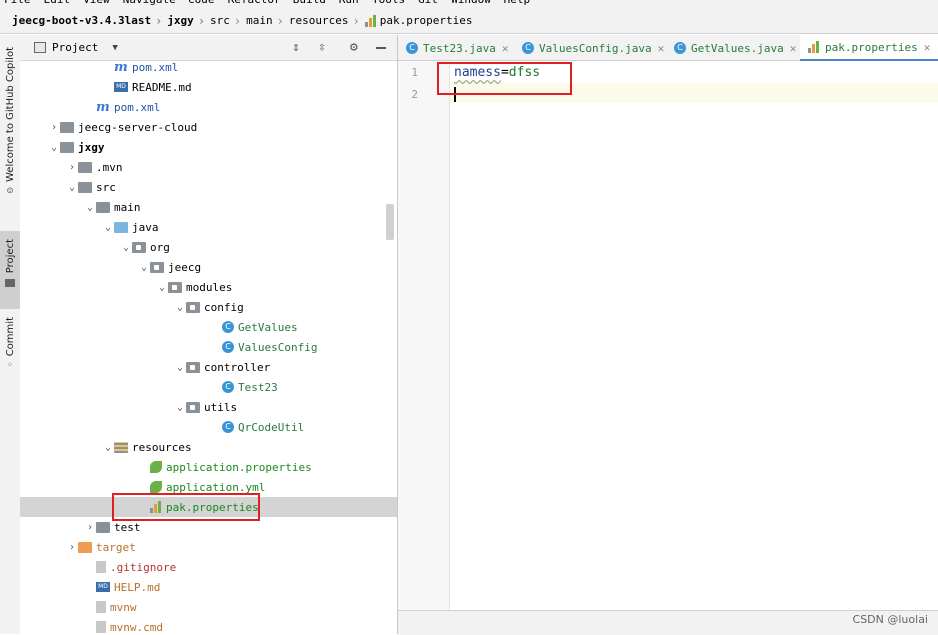  Describe the element at coordinates (208, 227) in the screenshot. I see `tree-item: ⌄ java` at that location.